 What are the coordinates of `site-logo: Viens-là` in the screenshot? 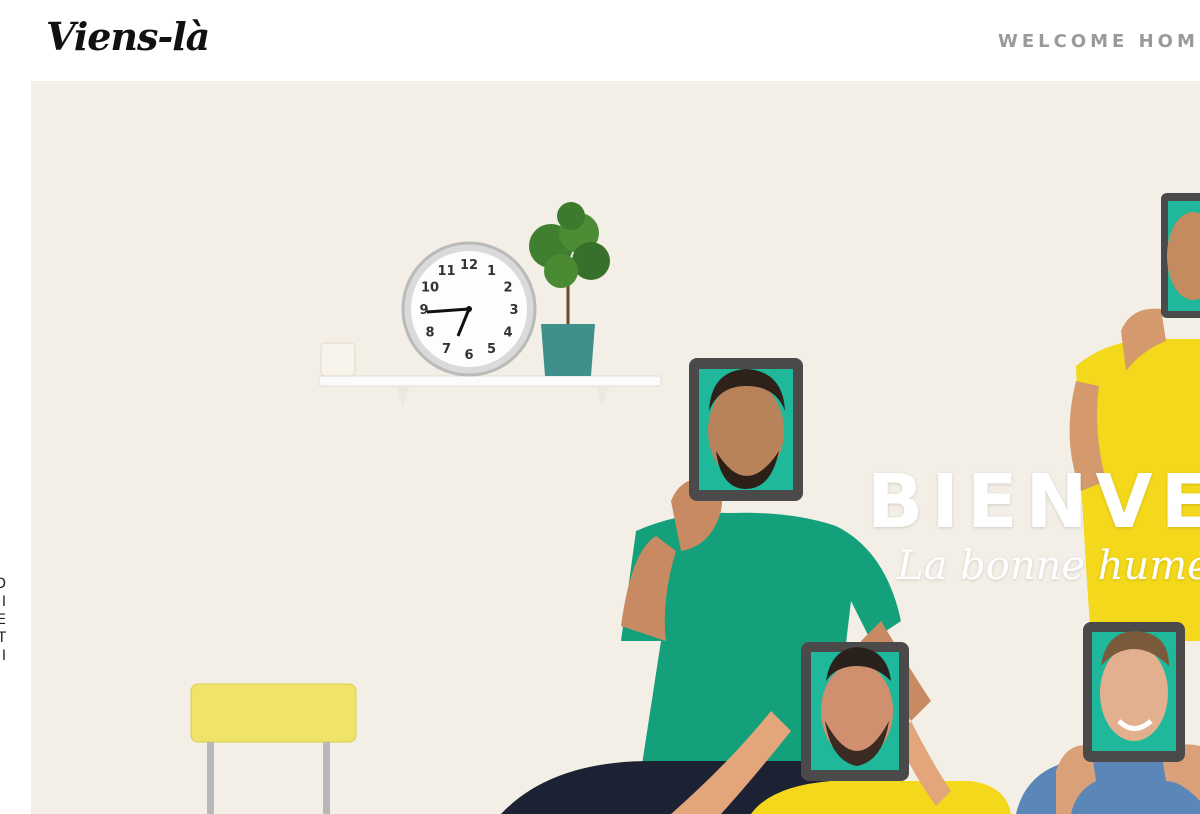 It's located at (128, 36).